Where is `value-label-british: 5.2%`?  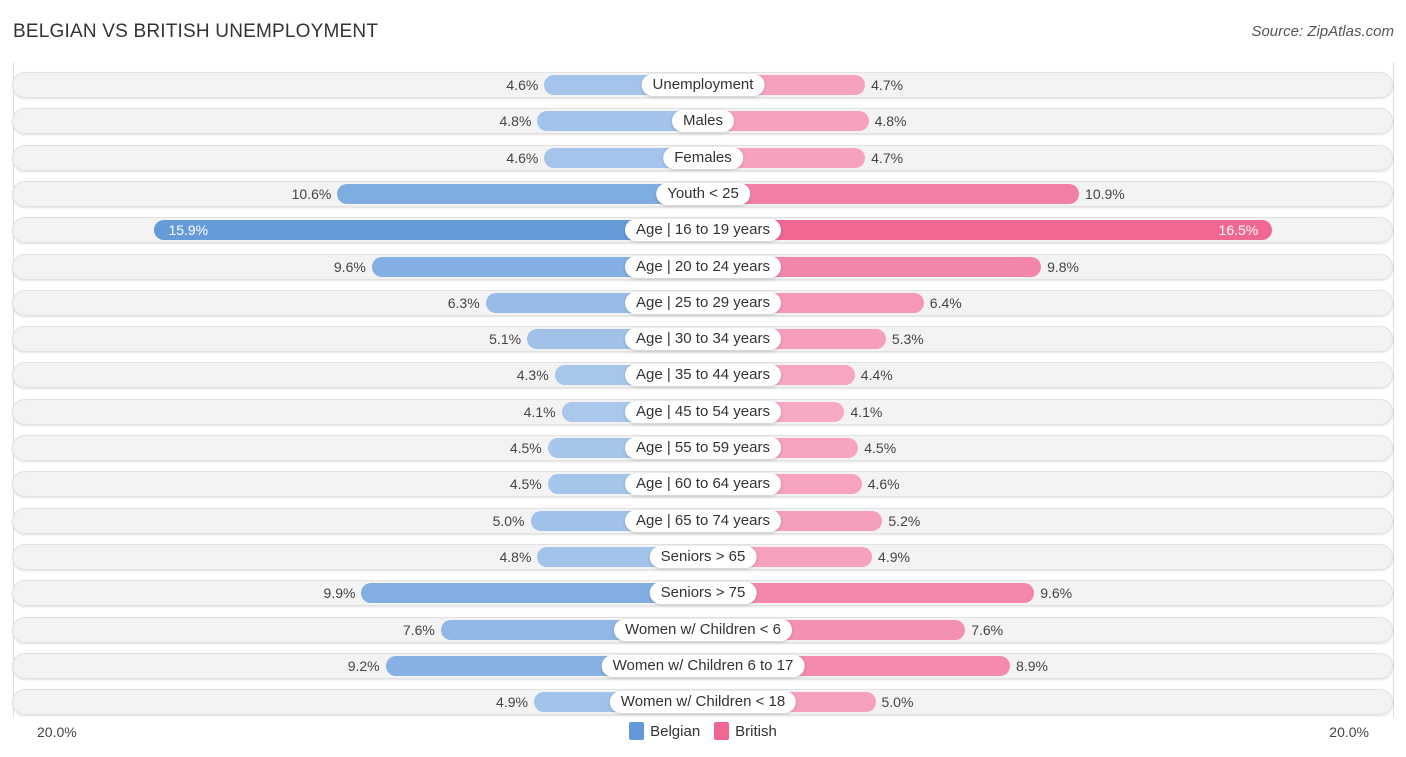 value-label-british: 5.2% is located at coordinates (904, 520).